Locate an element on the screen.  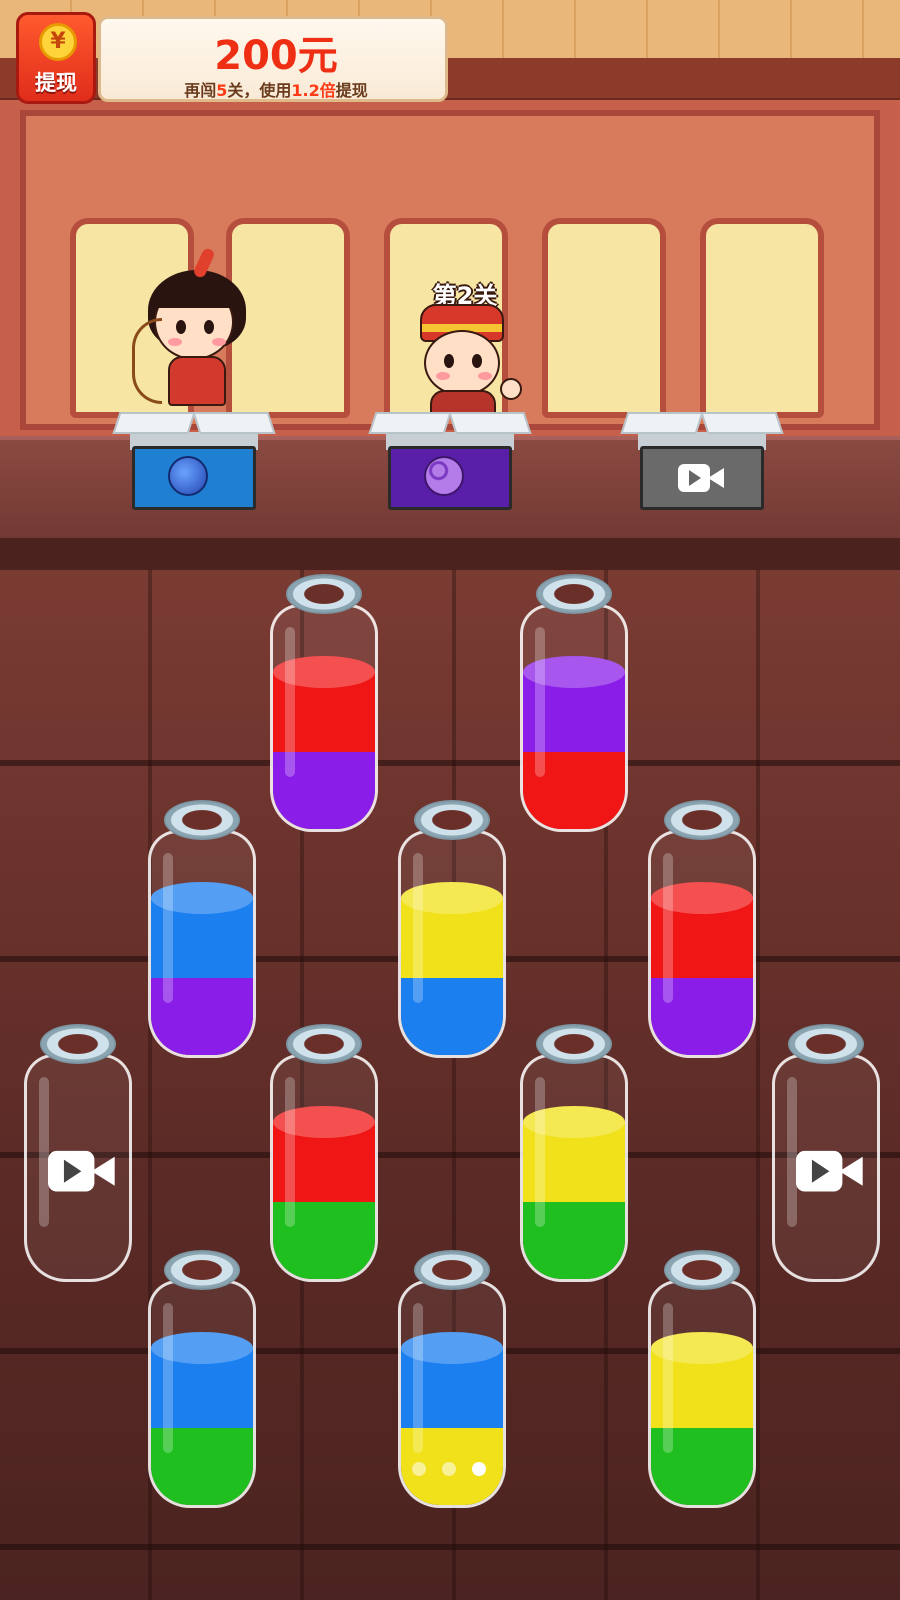
collection-box-locked is located at coordinates (702, 462).